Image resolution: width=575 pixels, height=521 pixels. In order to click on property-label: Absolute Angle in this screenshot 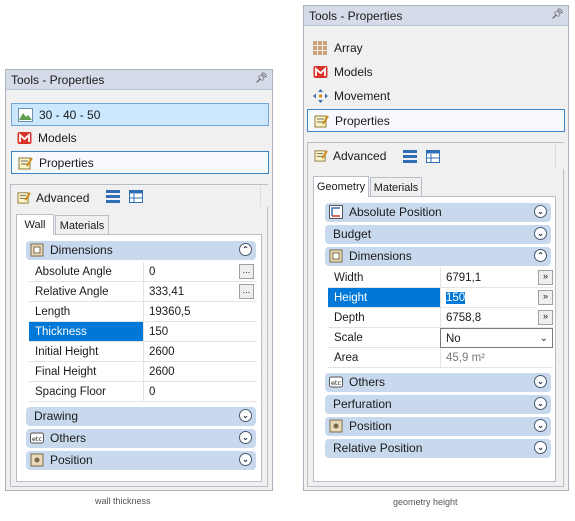, I will do `click(86, 272)`.